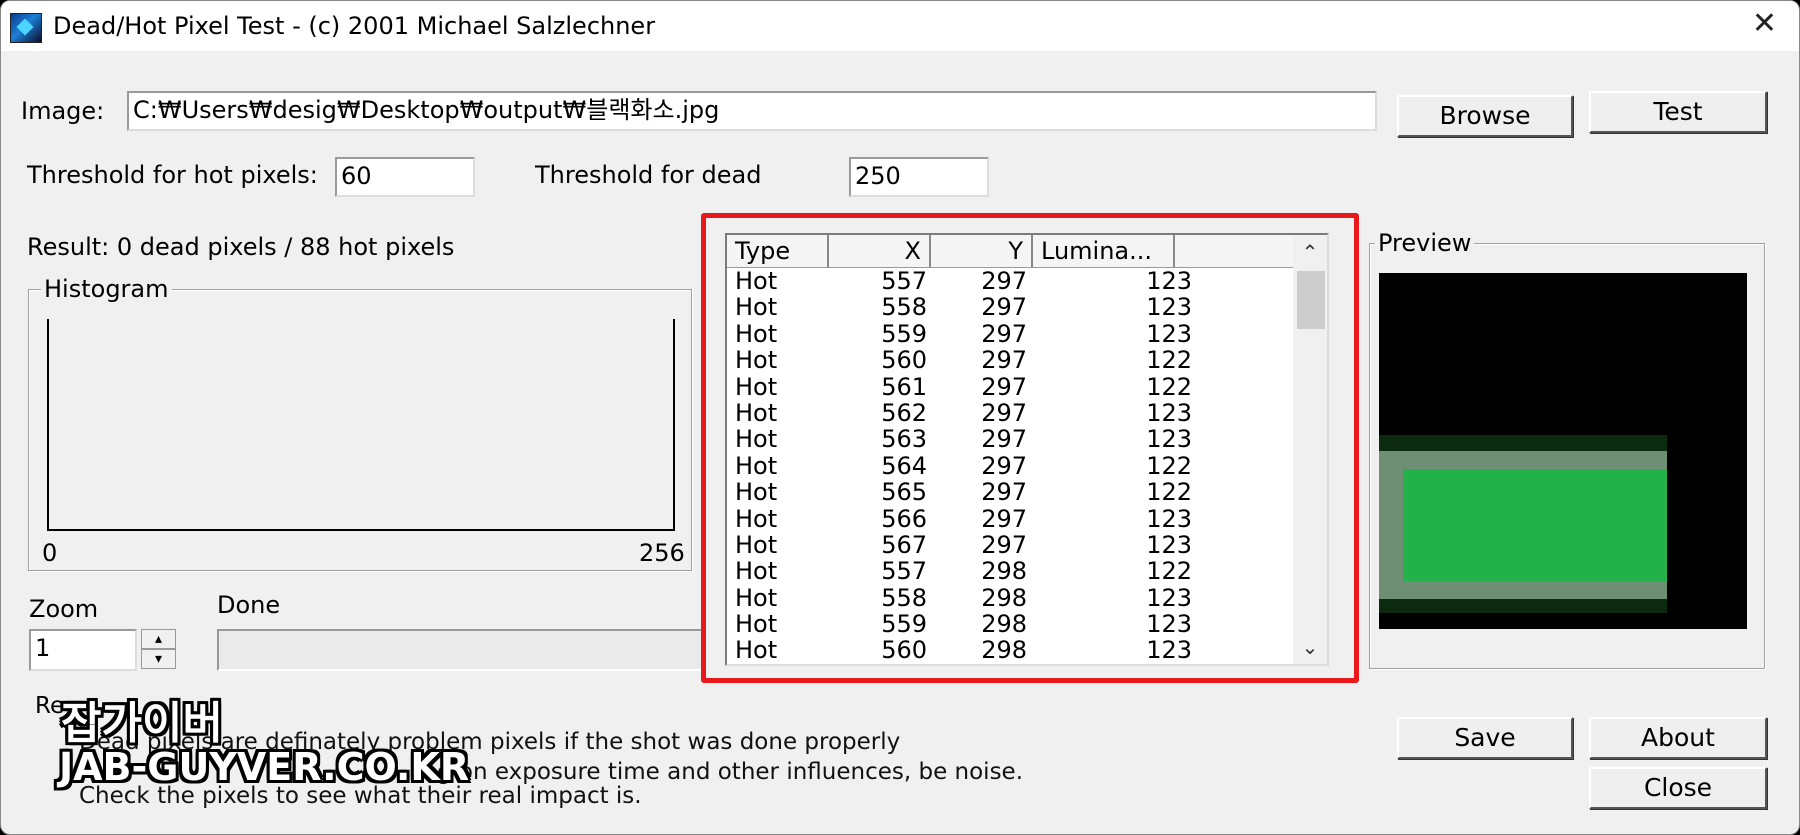 The height and width of the screenshot is (835, 1800). I want to click on preview-green-region, so click(1535, 525).